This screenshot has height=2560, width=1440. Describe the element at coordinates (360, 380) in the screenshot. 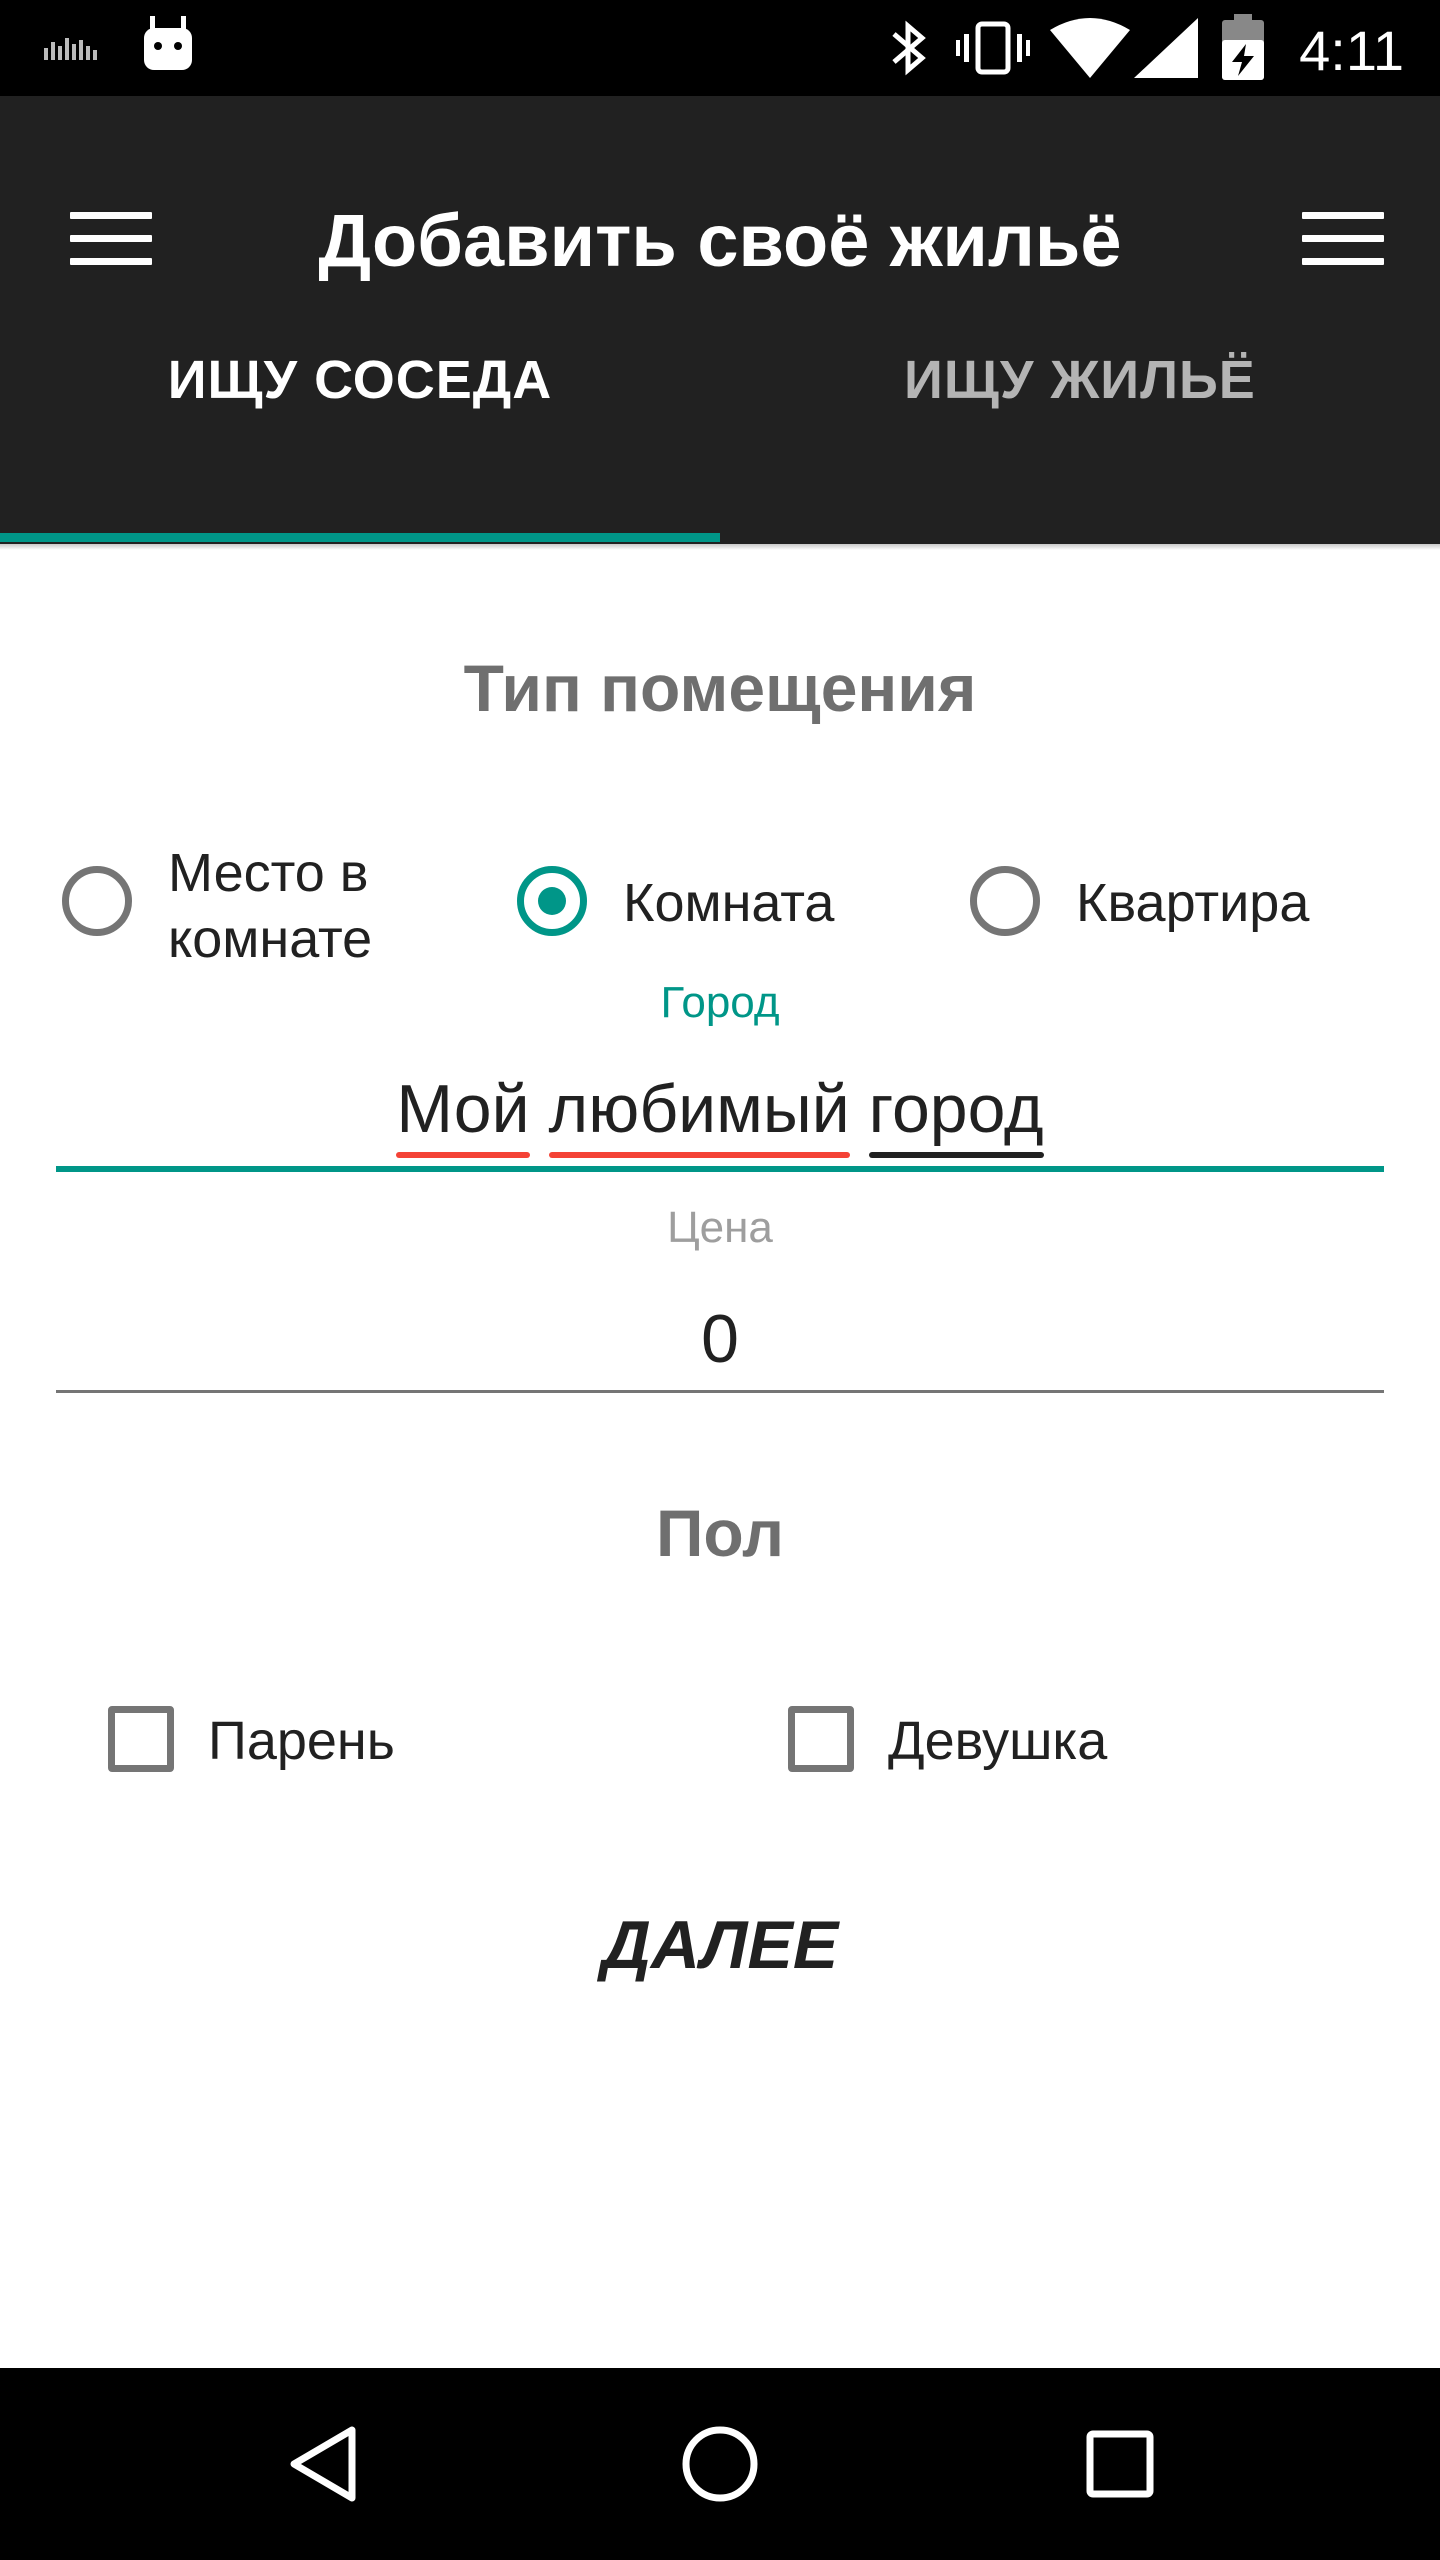

I see `tab-looking-for-neighbor: ИЩУ СОСЕДА` at that location.